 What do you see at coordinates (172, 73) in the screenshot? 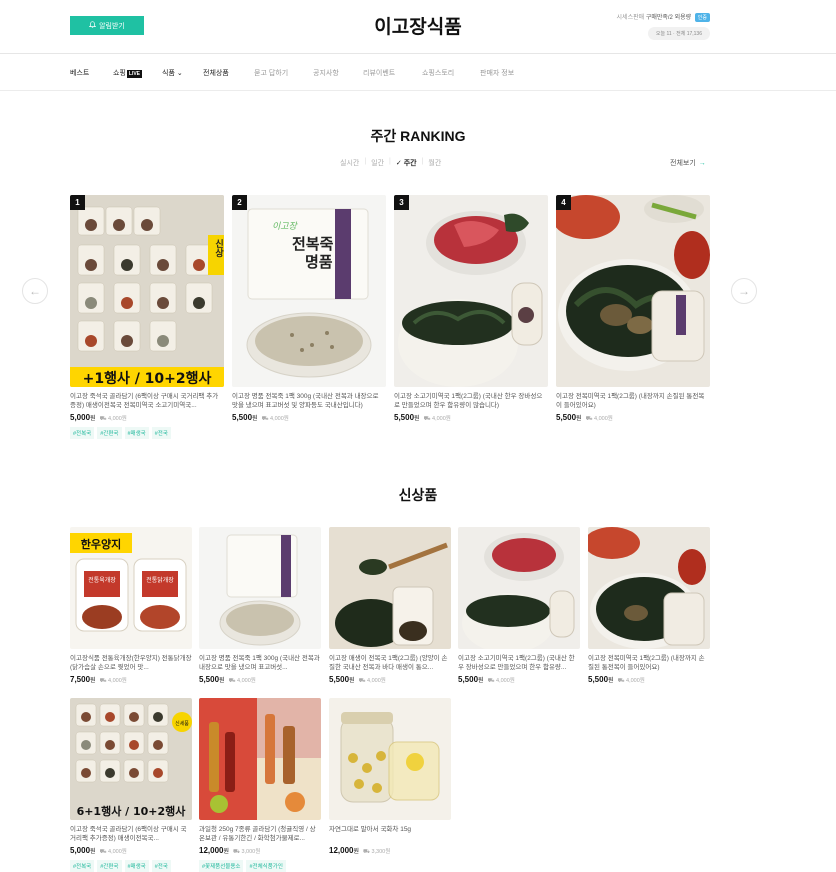
I see `nav-food: 식품 ⌄` at bounding box center [172, 73].